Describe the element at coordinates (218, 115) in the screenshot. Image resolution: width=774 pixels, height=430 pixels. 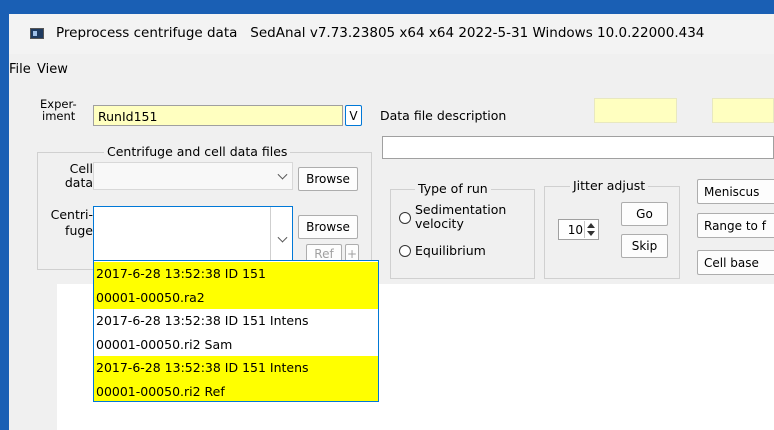
I see `experiment-field: RunId151` at that location.